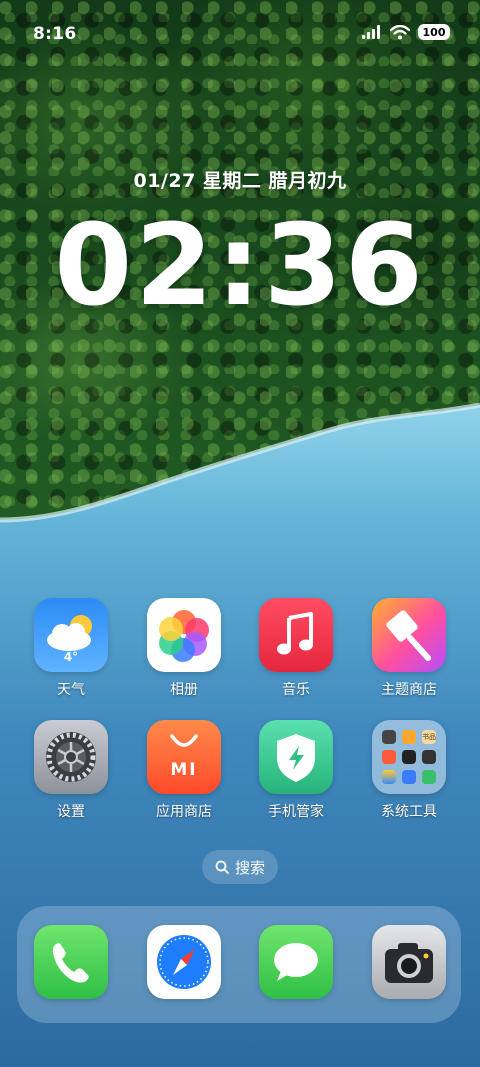  What do you see at coordinates (222, 867) in the screenshot?
I see `search-icon` at bounding box center [222, 867].